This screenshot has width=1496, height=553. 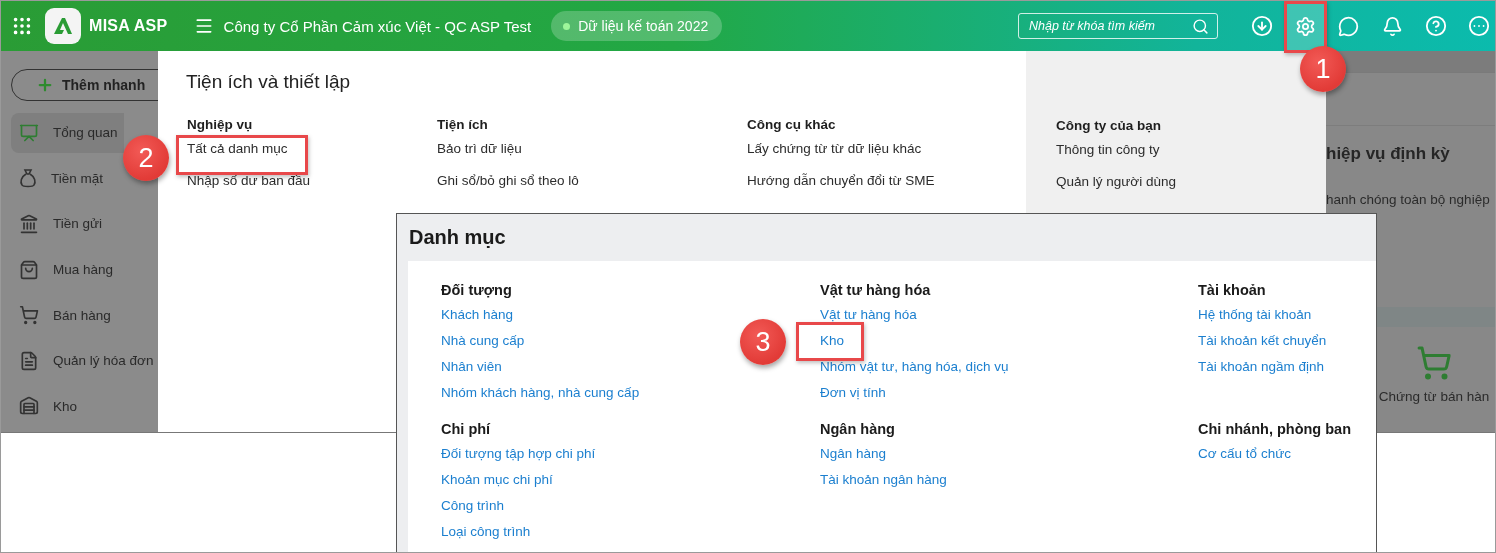 I want to click on catalog-link: Kho, so click(x=832, y=346).